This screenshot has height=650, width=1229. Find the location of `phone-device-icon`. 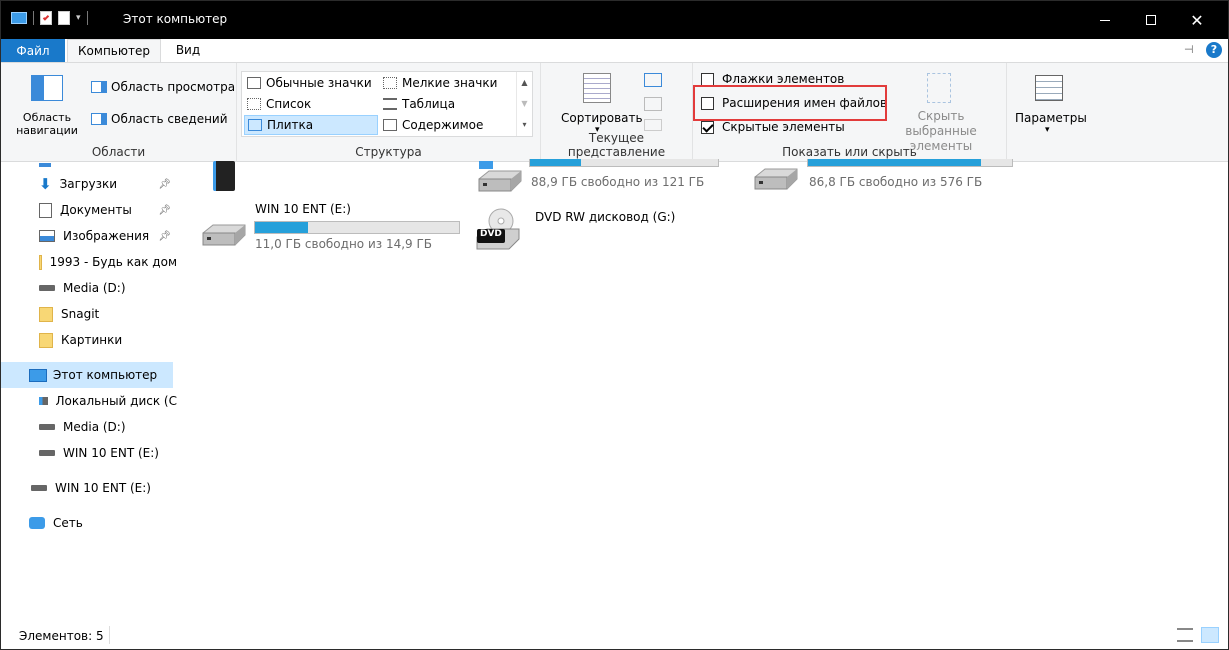

phone-device-icon is located at coordinates (224, 176).